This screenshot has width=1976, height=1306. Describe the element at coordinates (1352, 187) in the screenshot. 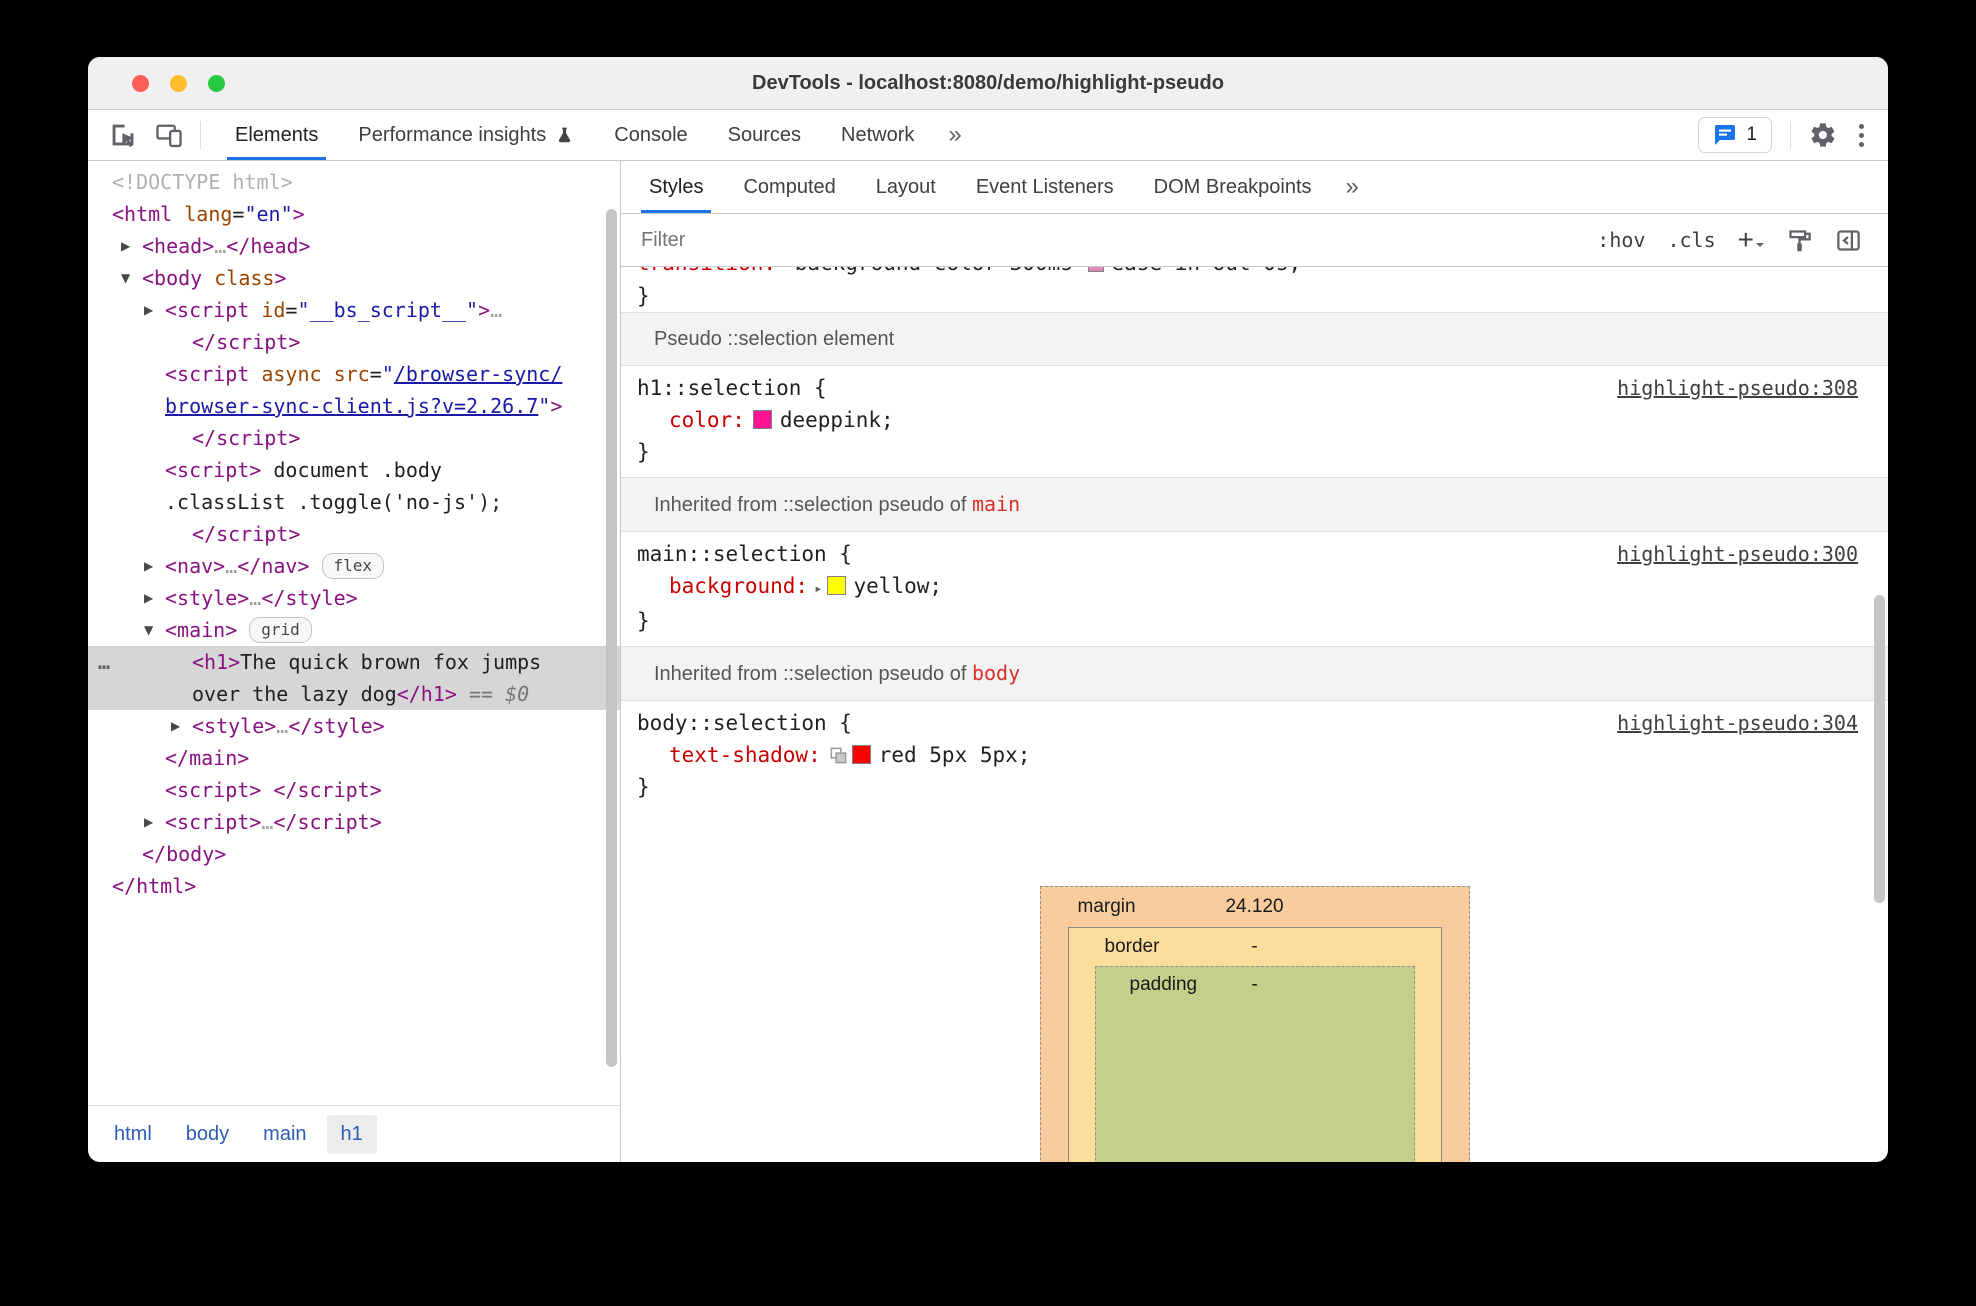

I see `styles-more-tabs-button: »` at that location.